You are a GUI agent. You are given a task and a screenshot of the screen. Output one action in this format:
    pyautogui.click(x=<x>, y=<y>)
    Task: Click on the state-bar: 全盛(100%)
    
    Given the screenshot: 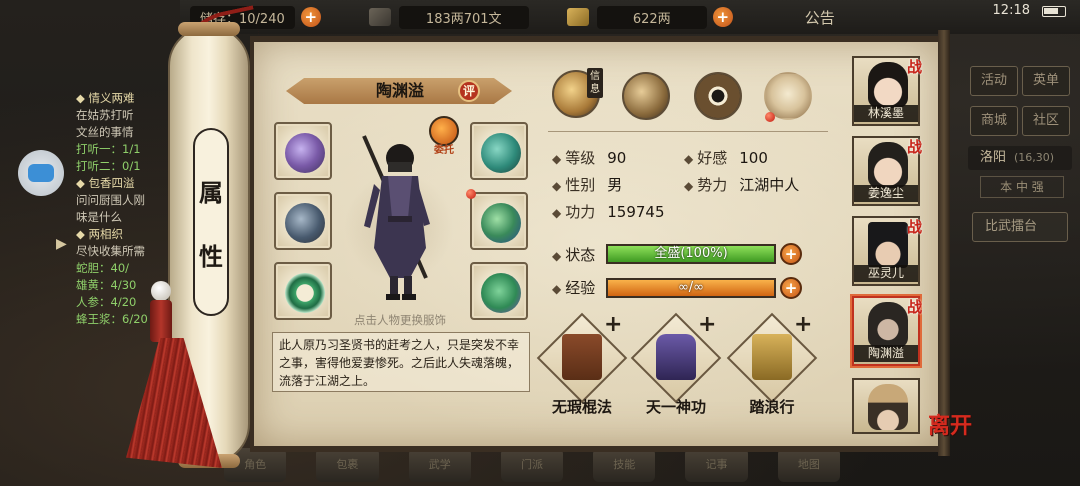 What is the action you would take?
    pyautogui.click(x=691, y=254)
    